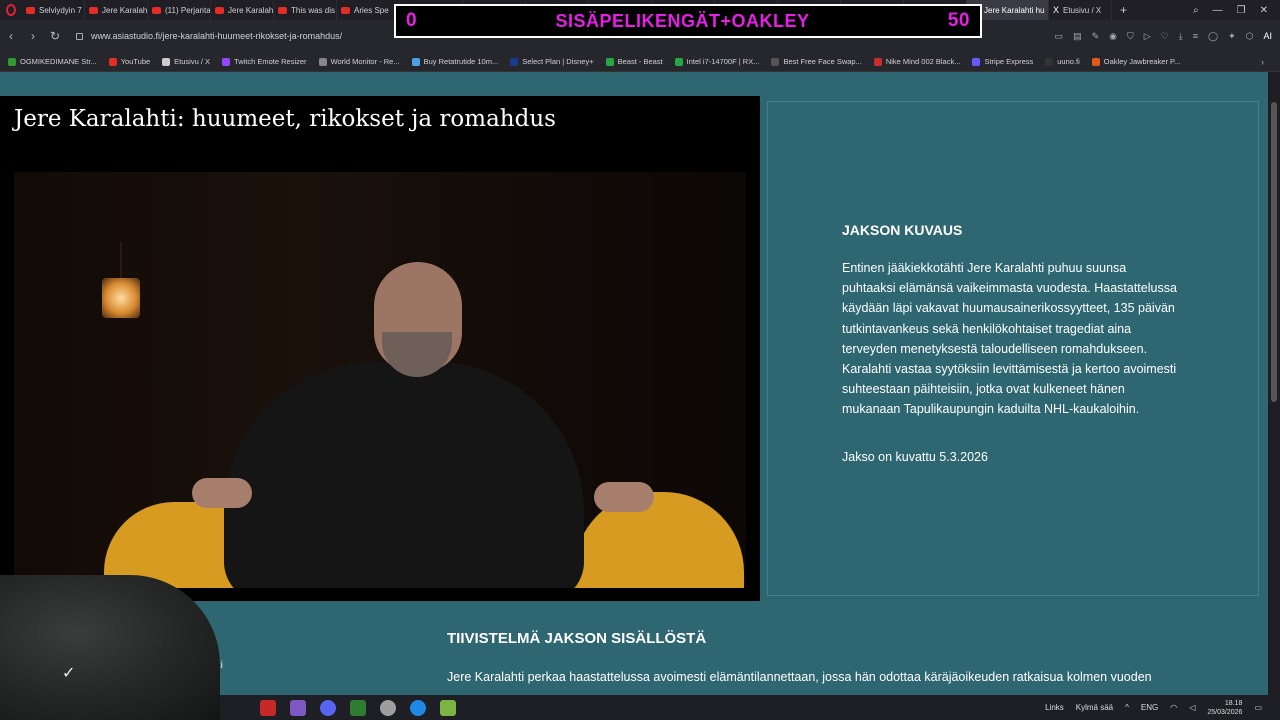 The height and width of the screenshot is (720, 1280). What do you see at coordinates (1014, 10) in the screenshot?
I see `tab-label: Jere Karalahti hu` at bounding box center [1014, 10].